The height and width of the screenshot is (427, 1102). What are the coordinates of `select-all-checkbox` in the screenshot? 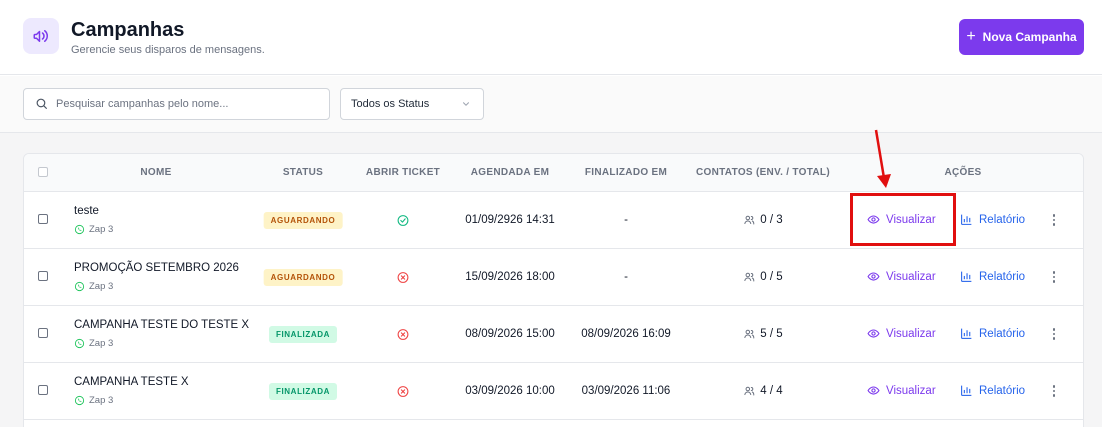 It's located at (43, 172).